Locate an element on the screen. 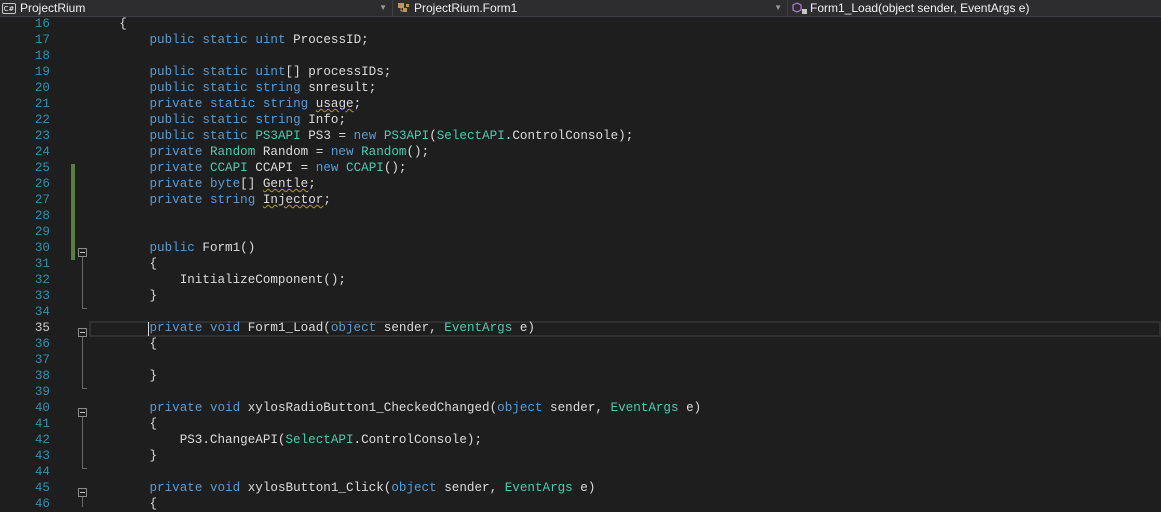  code-token: InitializeComponent(); is located at coordinates (217, 280).